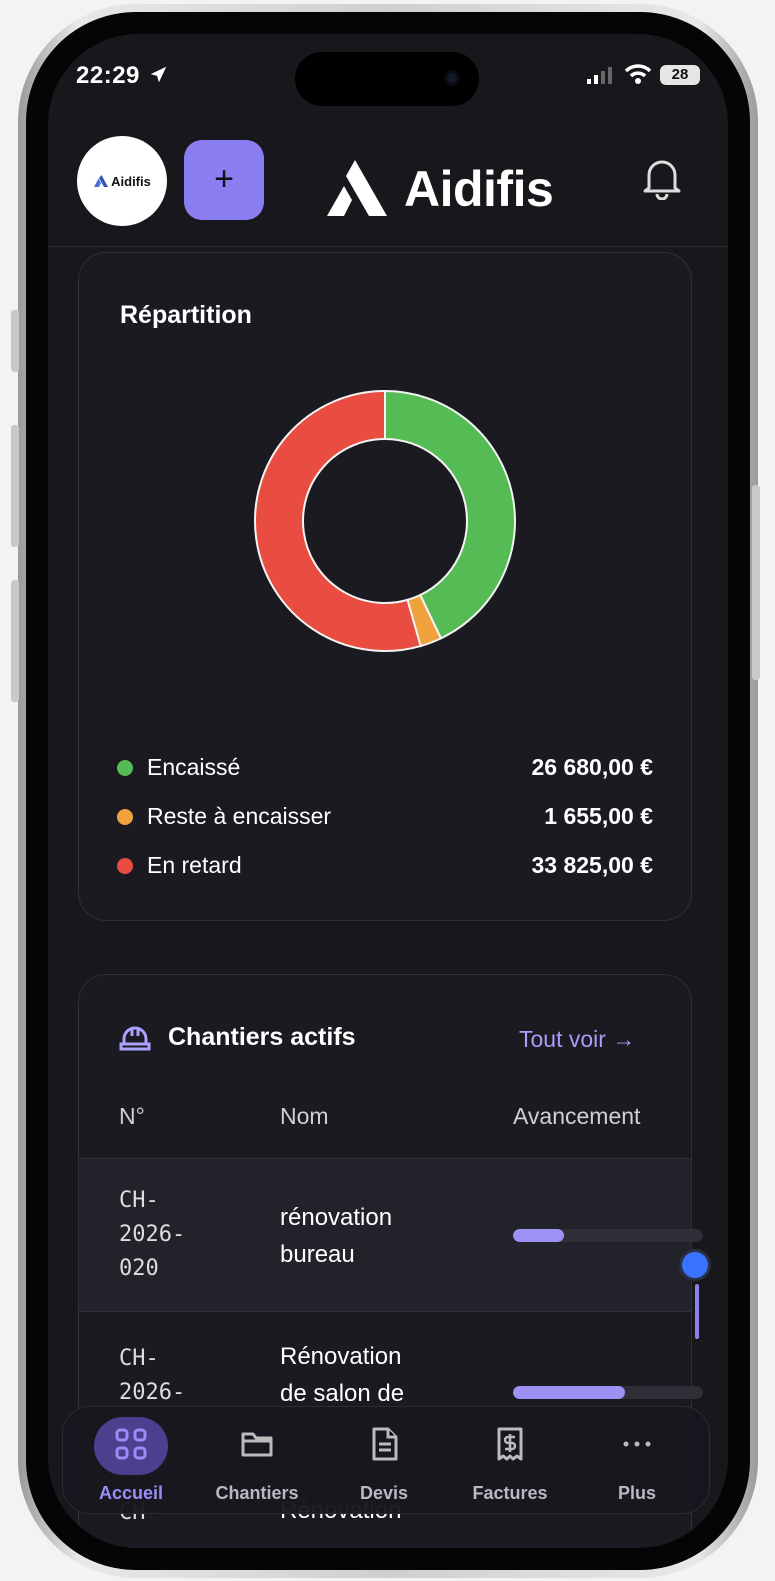 The width and height of the screenshot is (775, 1581). I want to click on distribution-title: Répartition, so click(186, 315).